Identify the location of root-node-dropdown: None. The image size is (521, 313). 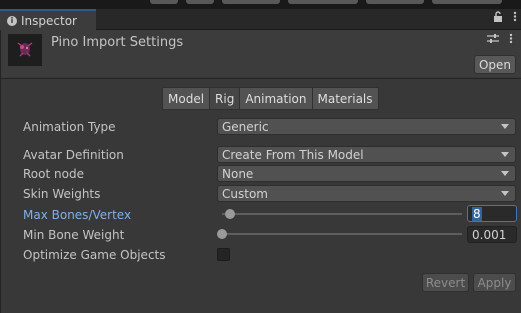
(366, 173).